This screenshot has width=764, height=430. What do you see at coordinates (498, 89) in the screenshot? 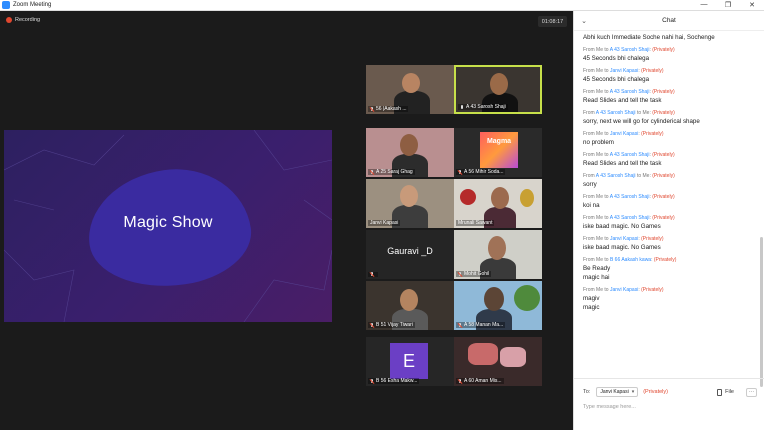
I see `participant-tile-active-speaker: A 43 Sarosh Shaji` at bounding box center [498, 89].